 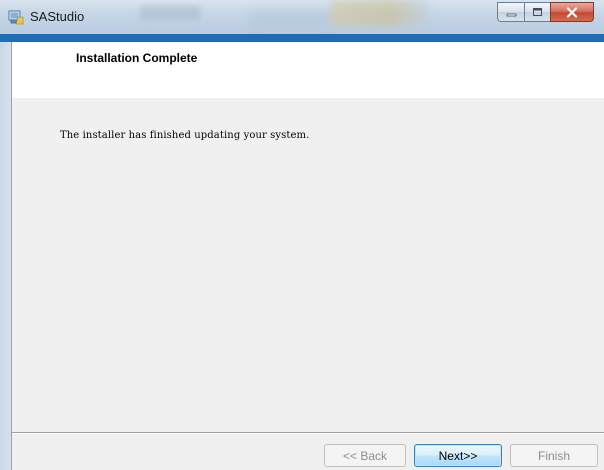 I want to click on page-title: Installation Complete, so click(x=137, y=58).